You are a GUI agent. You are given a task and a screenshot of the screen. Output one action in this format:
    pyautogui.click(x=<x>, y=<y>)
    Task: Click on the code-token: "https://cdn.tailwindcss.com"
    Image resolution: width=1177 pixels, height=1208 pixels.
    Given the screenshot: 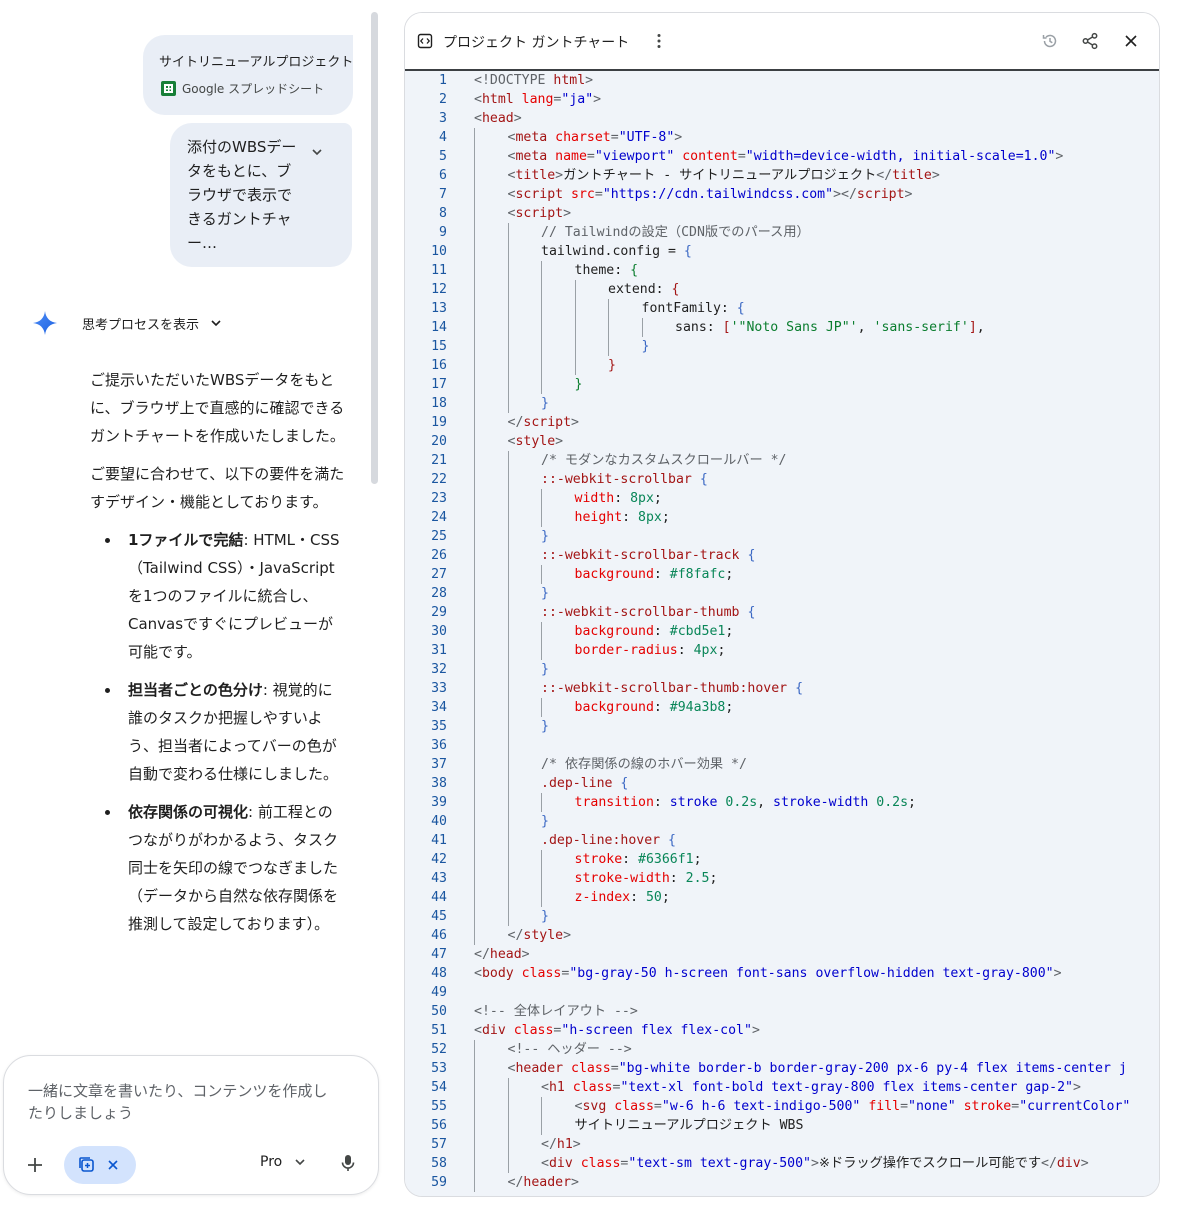 What is the action you would take?
    pyautogui.click(x=718, y=194)
    